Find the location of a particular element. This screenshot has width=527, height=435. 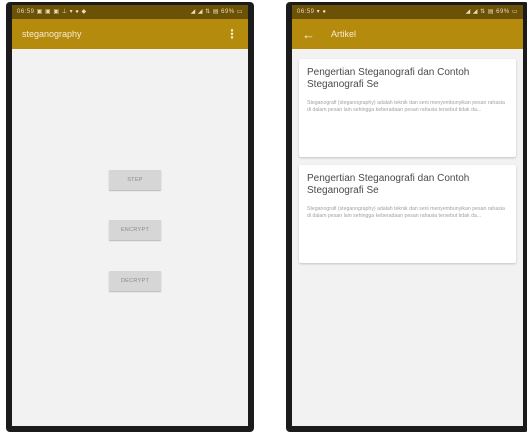

app-bar: ← Artikel is located at coordinates (407, 34).